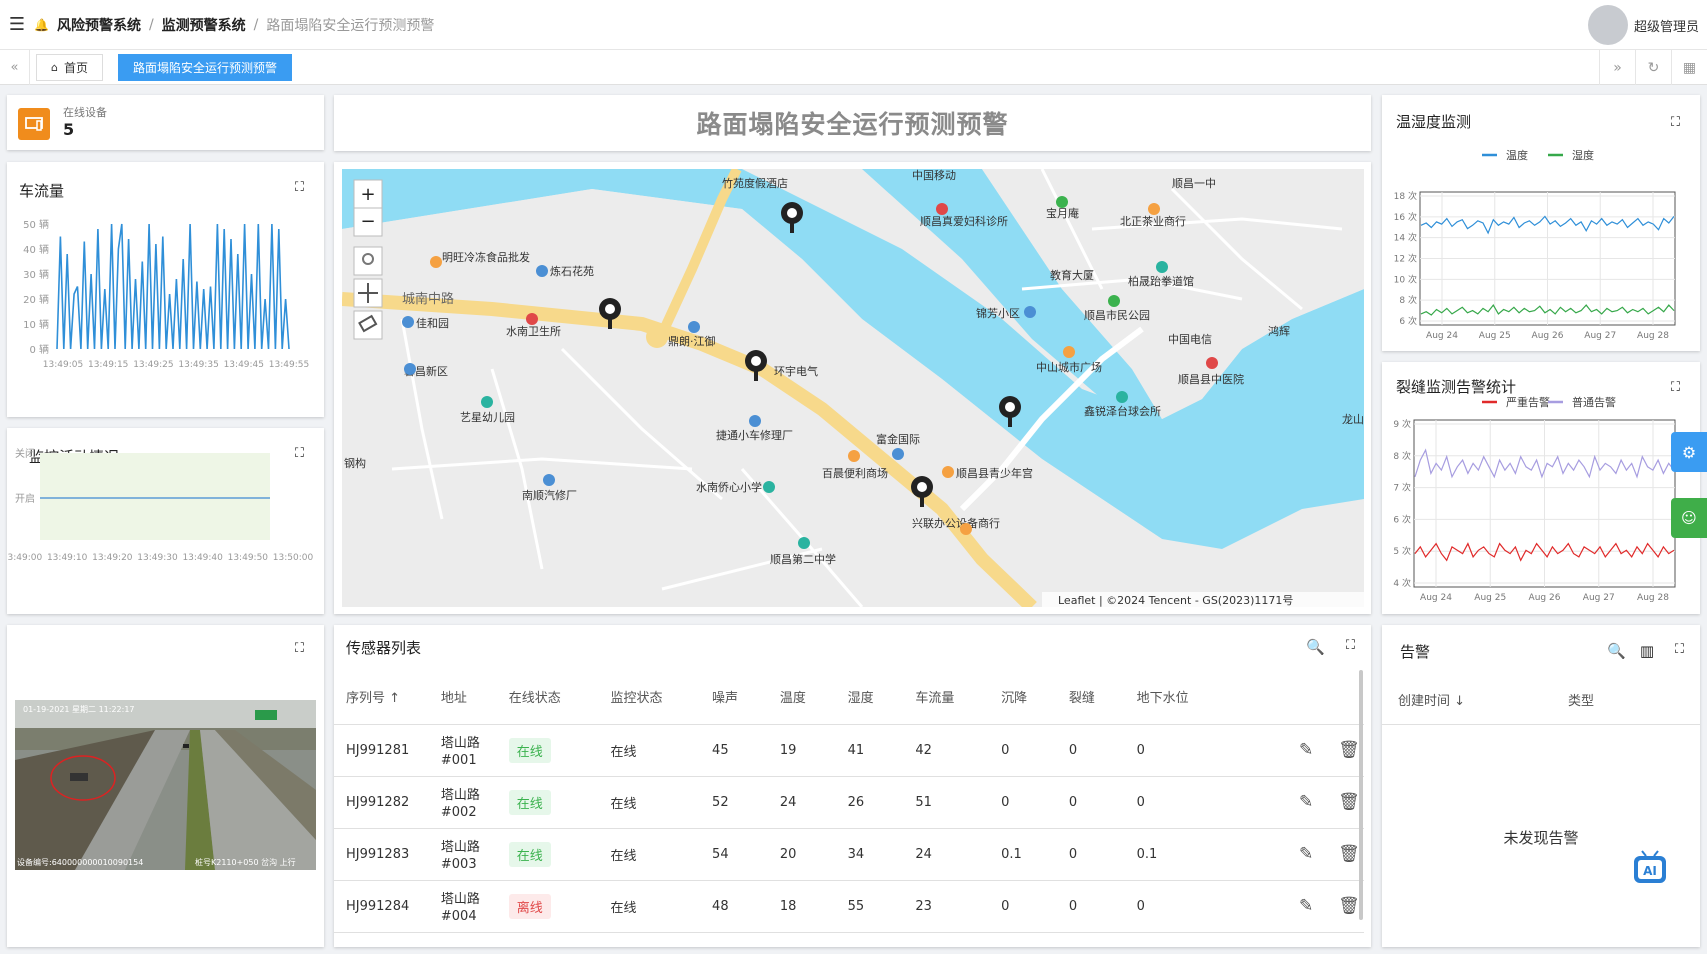  I want to click on table-row: HJ991282 塔山路 #002 在线 在线 52 24 26 51 0 0 0 ✎ 🗑, so click(849, 802).